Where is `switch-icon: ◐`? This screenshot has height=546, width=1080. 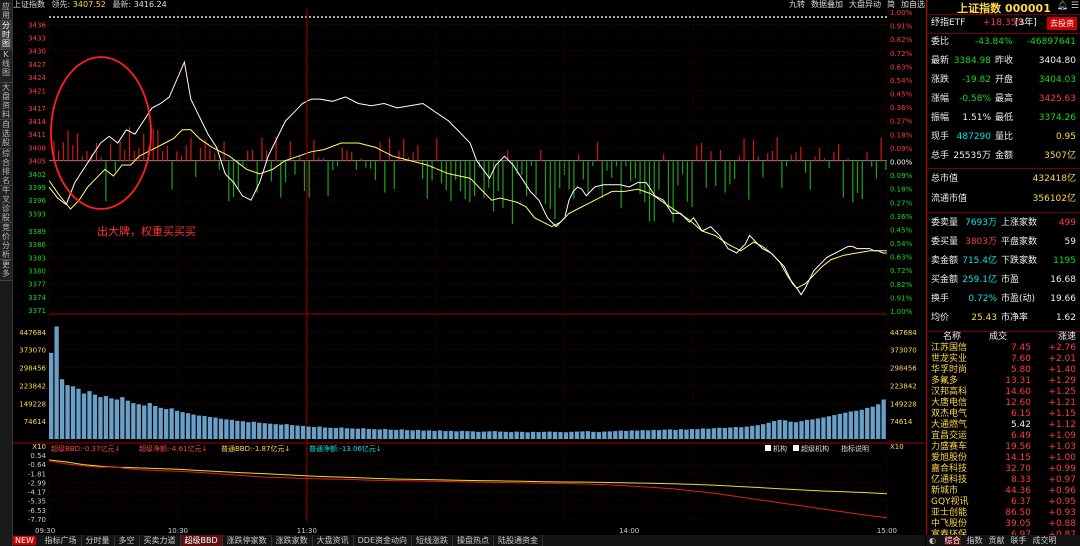 switch-icon: ◐ is located at coordinates (932, 540).